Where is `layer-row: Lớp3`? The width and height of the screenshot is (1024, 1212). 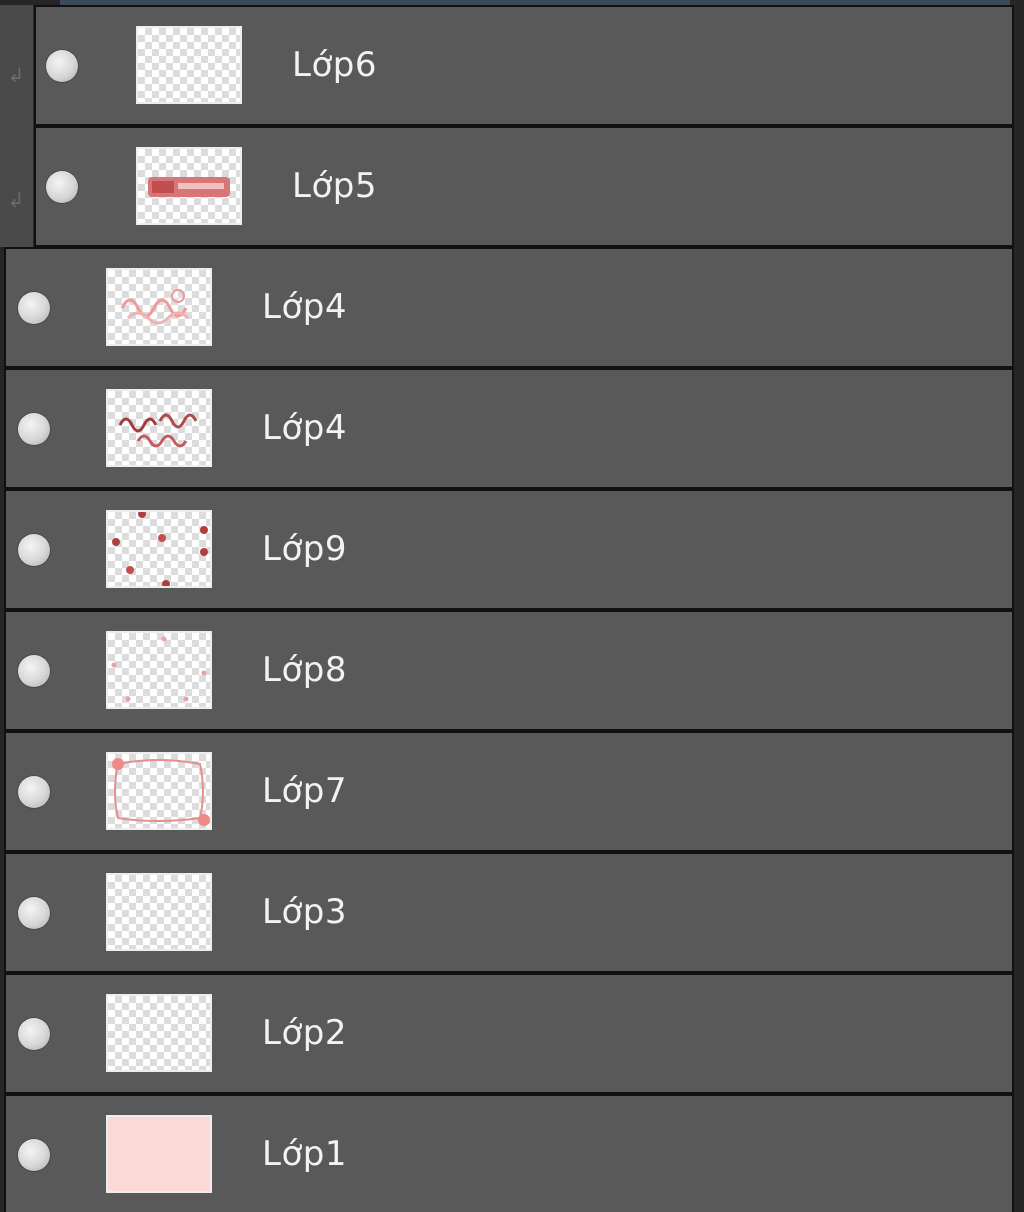 layer-row: Lớp3 is located at coordinates (509, 912).